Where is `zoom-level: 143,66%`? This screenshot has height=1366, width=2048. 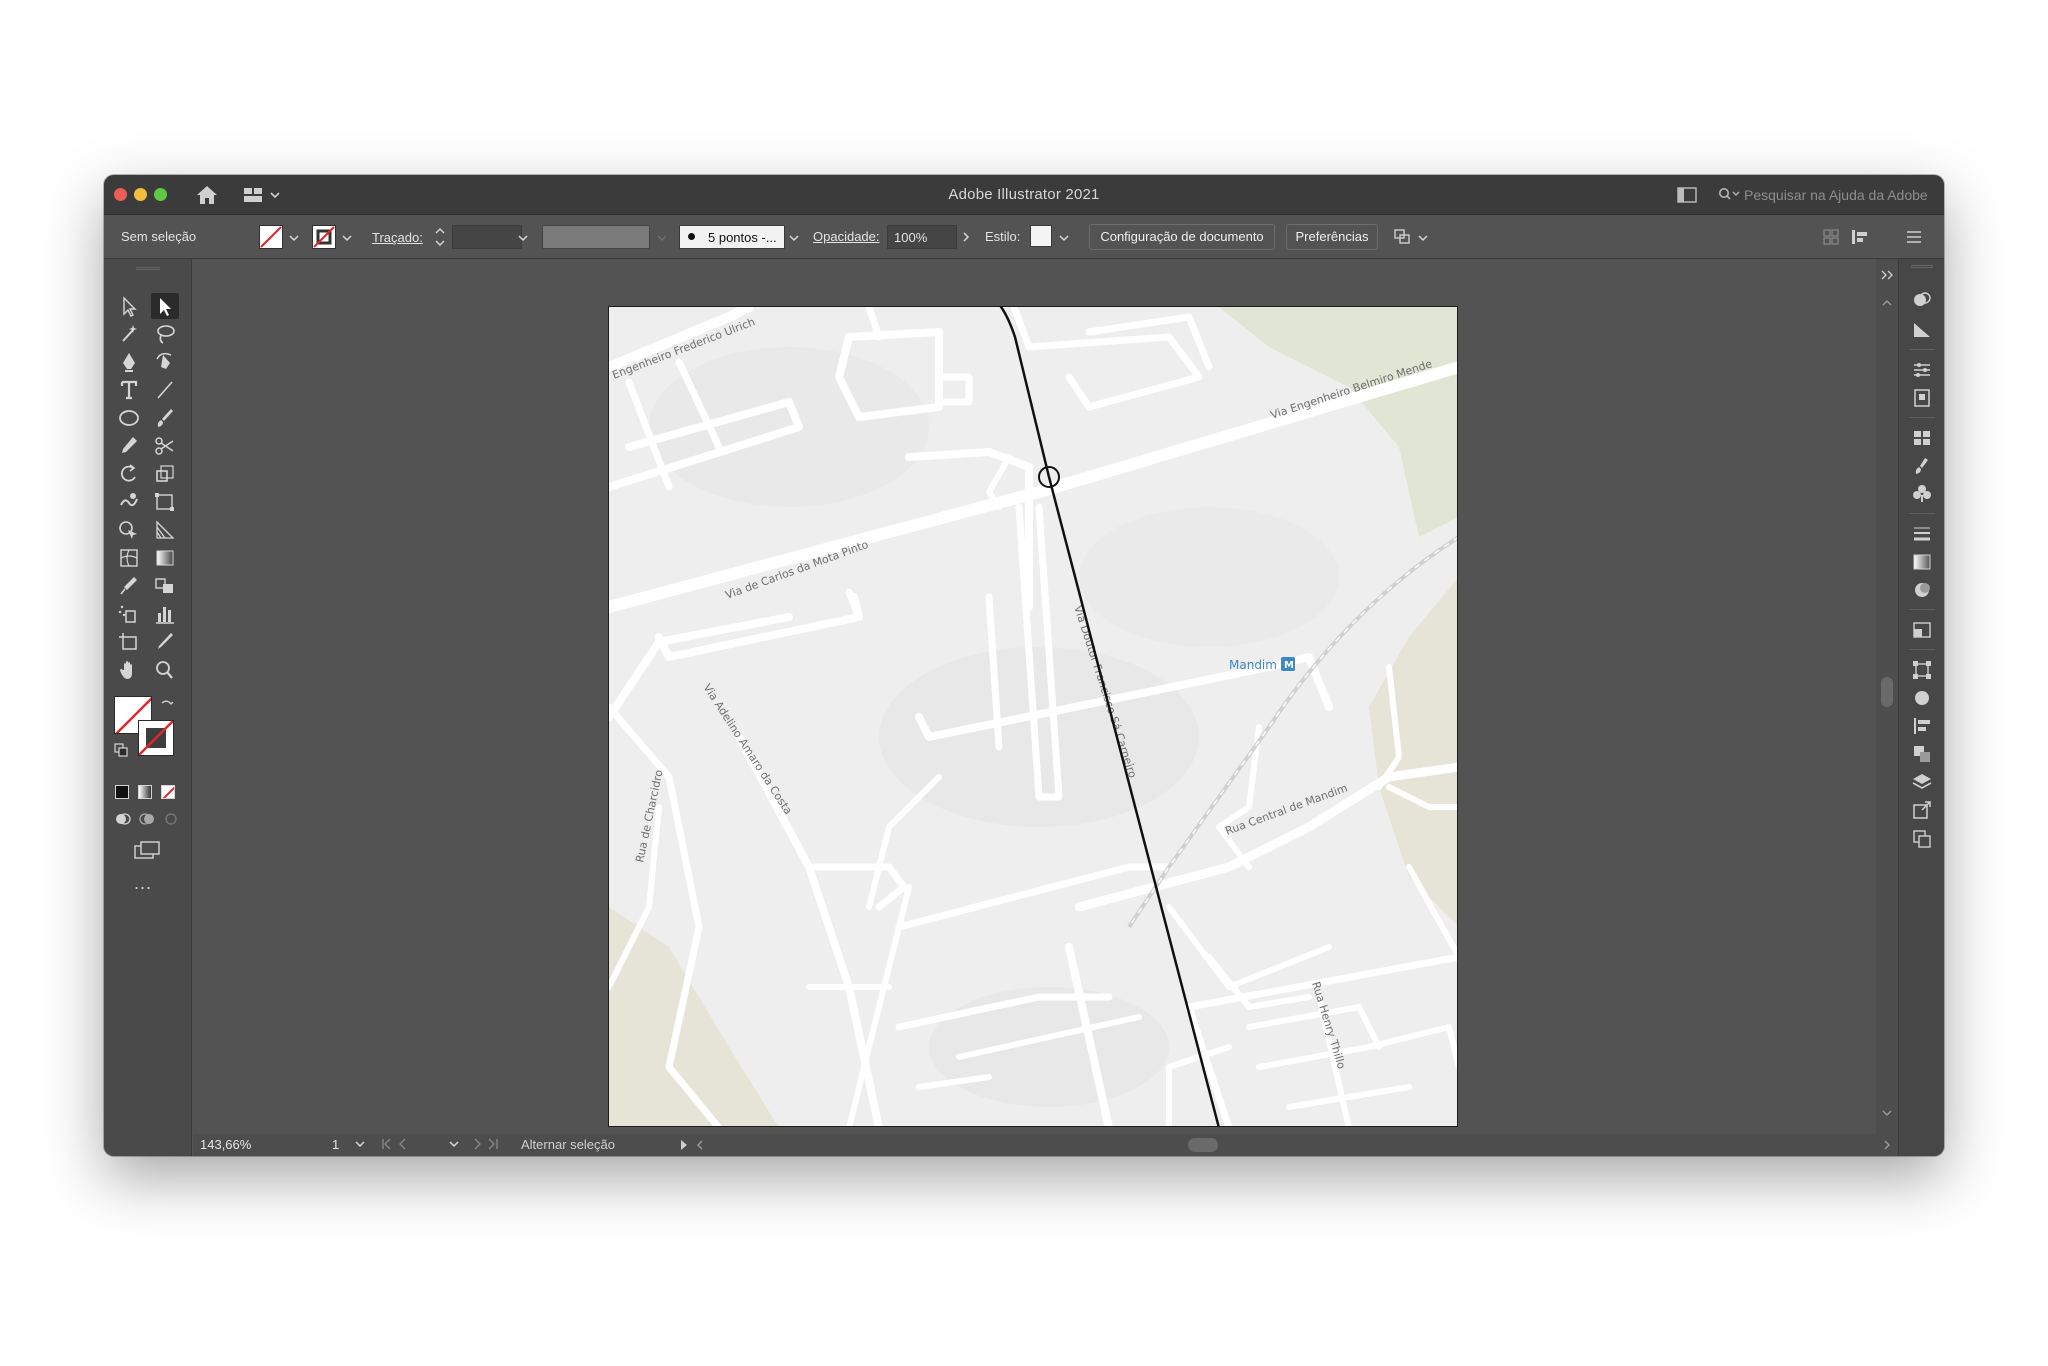 zoom-level: 143,66% is located at coordinates (225, 1144).